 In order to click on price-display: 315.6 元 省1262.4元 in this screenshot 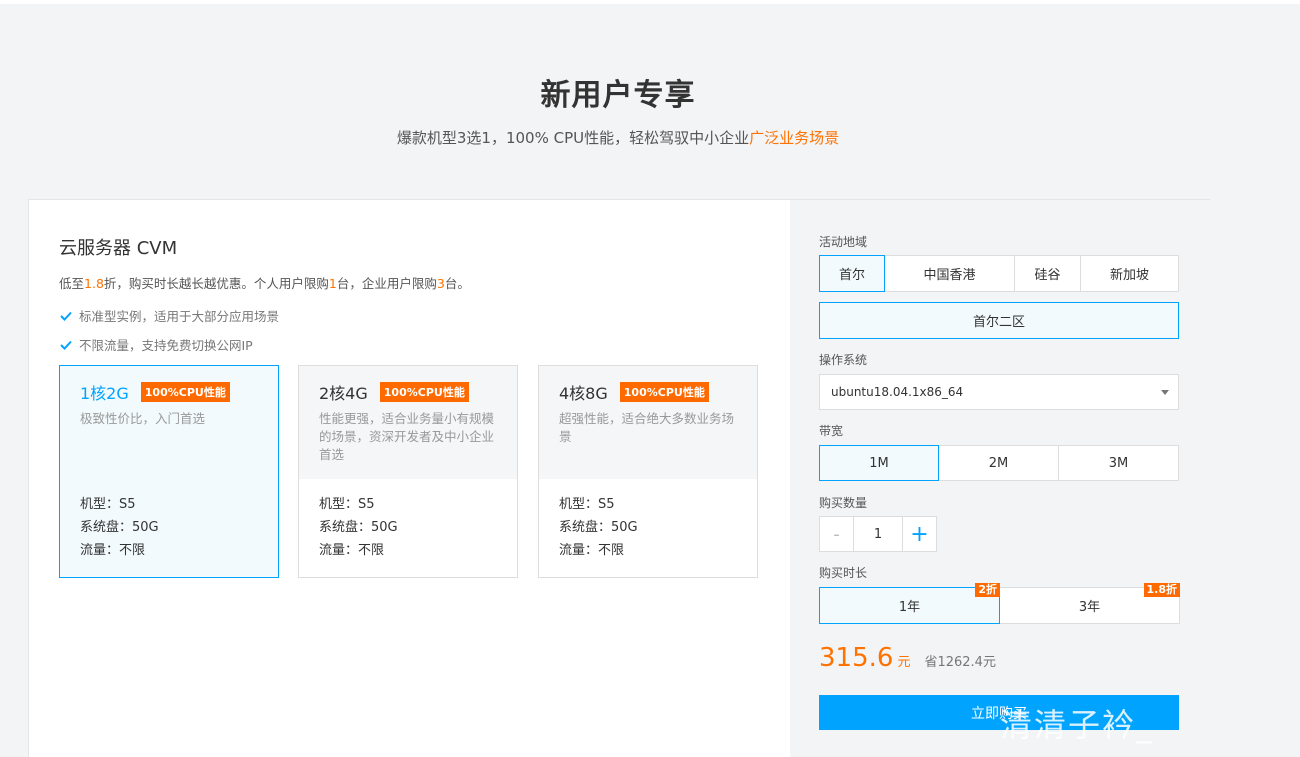, I will do `click(907, 658)`.